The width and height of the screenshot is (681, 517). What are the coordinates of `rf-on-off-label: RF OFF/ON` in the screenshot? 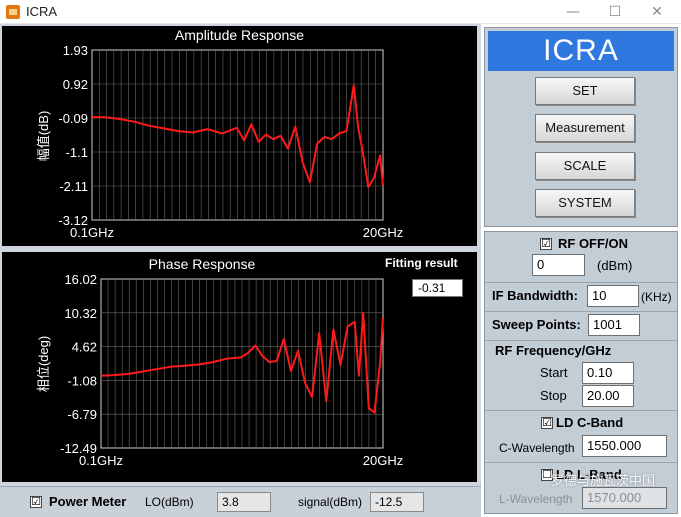 It's located at (593, 243).